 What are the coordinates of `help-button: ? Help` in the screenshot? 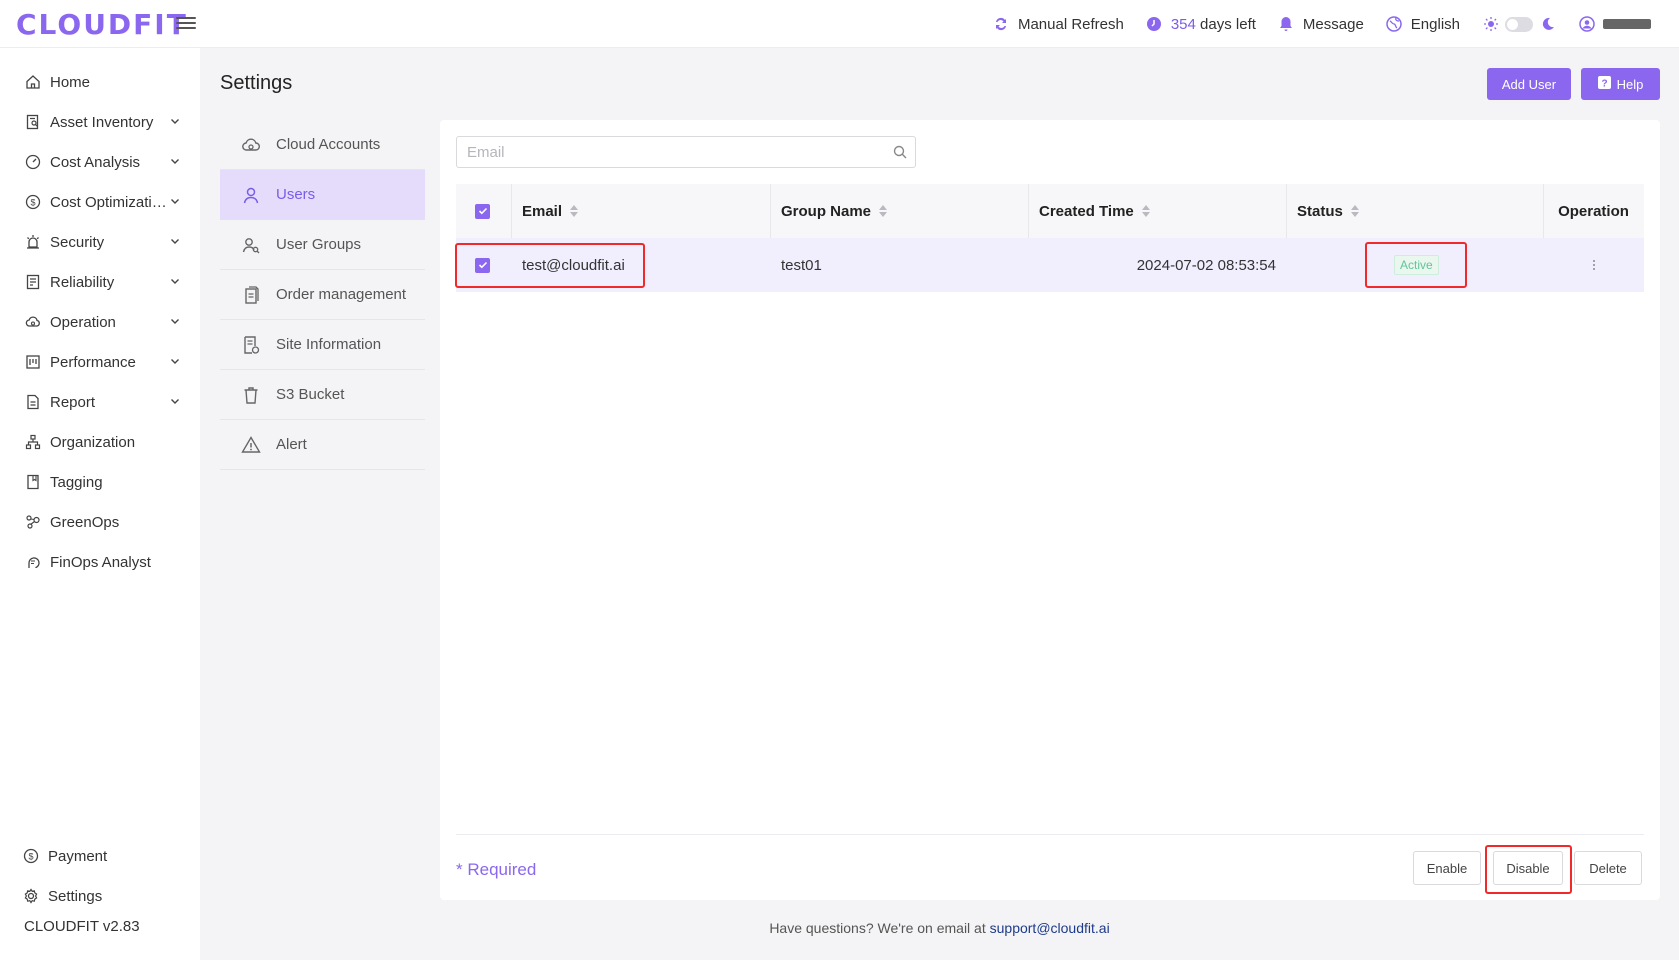 It's located at (1620, 84).